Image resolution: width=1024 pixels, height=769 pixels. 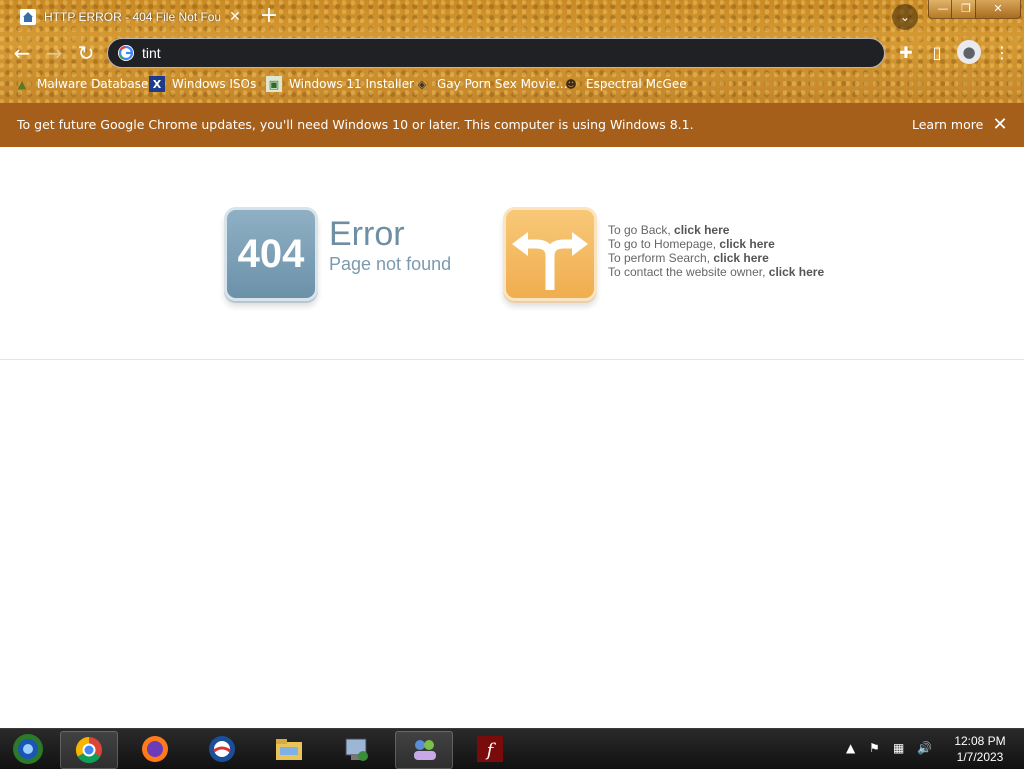 What do you see at coordinates (924, 748) in the screenshot?
I see `volume-icon: 🔊` at bounding box center [924, 748].